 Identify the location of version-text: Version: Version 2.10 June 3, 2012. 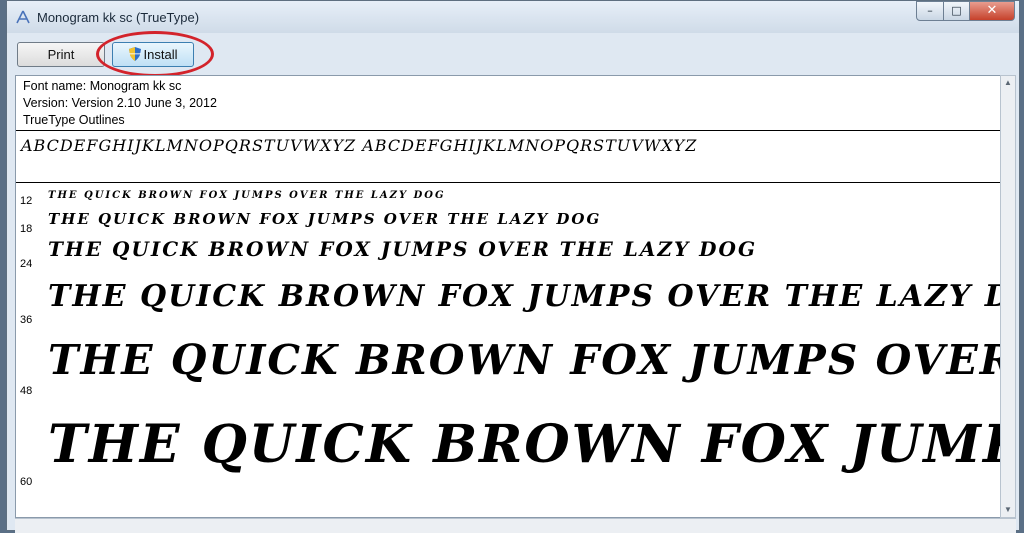
(120, 103).